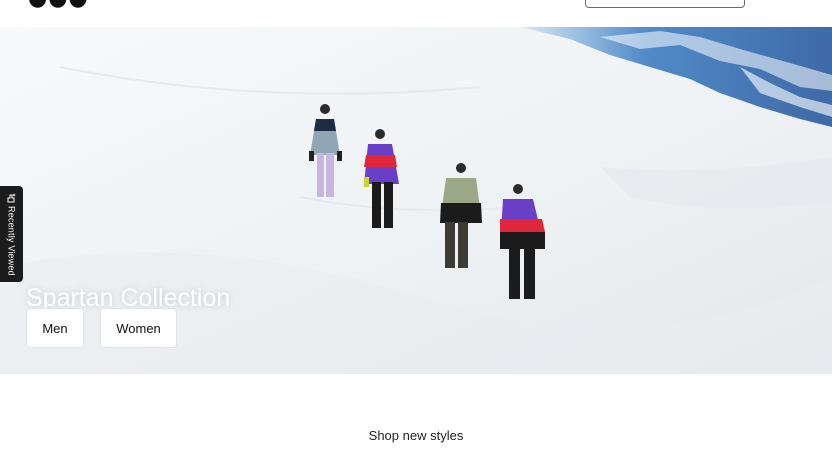 This screenshot has width=832, height=468. What do you see at coordinates (11, 241) in the screenshot?
I see `recently-viewed-label: Recently Viewed` at bounding box center [11, 241].